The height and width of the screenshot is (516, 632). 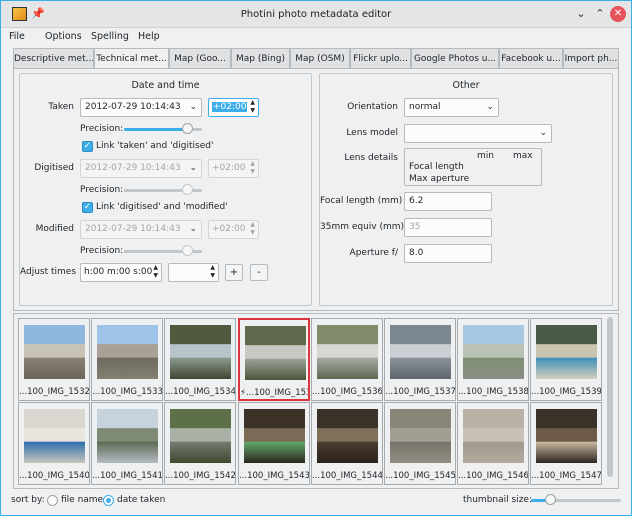 I want to click on thumbnail-item: ...100_IMG_1536, so click(x=347, y=359).